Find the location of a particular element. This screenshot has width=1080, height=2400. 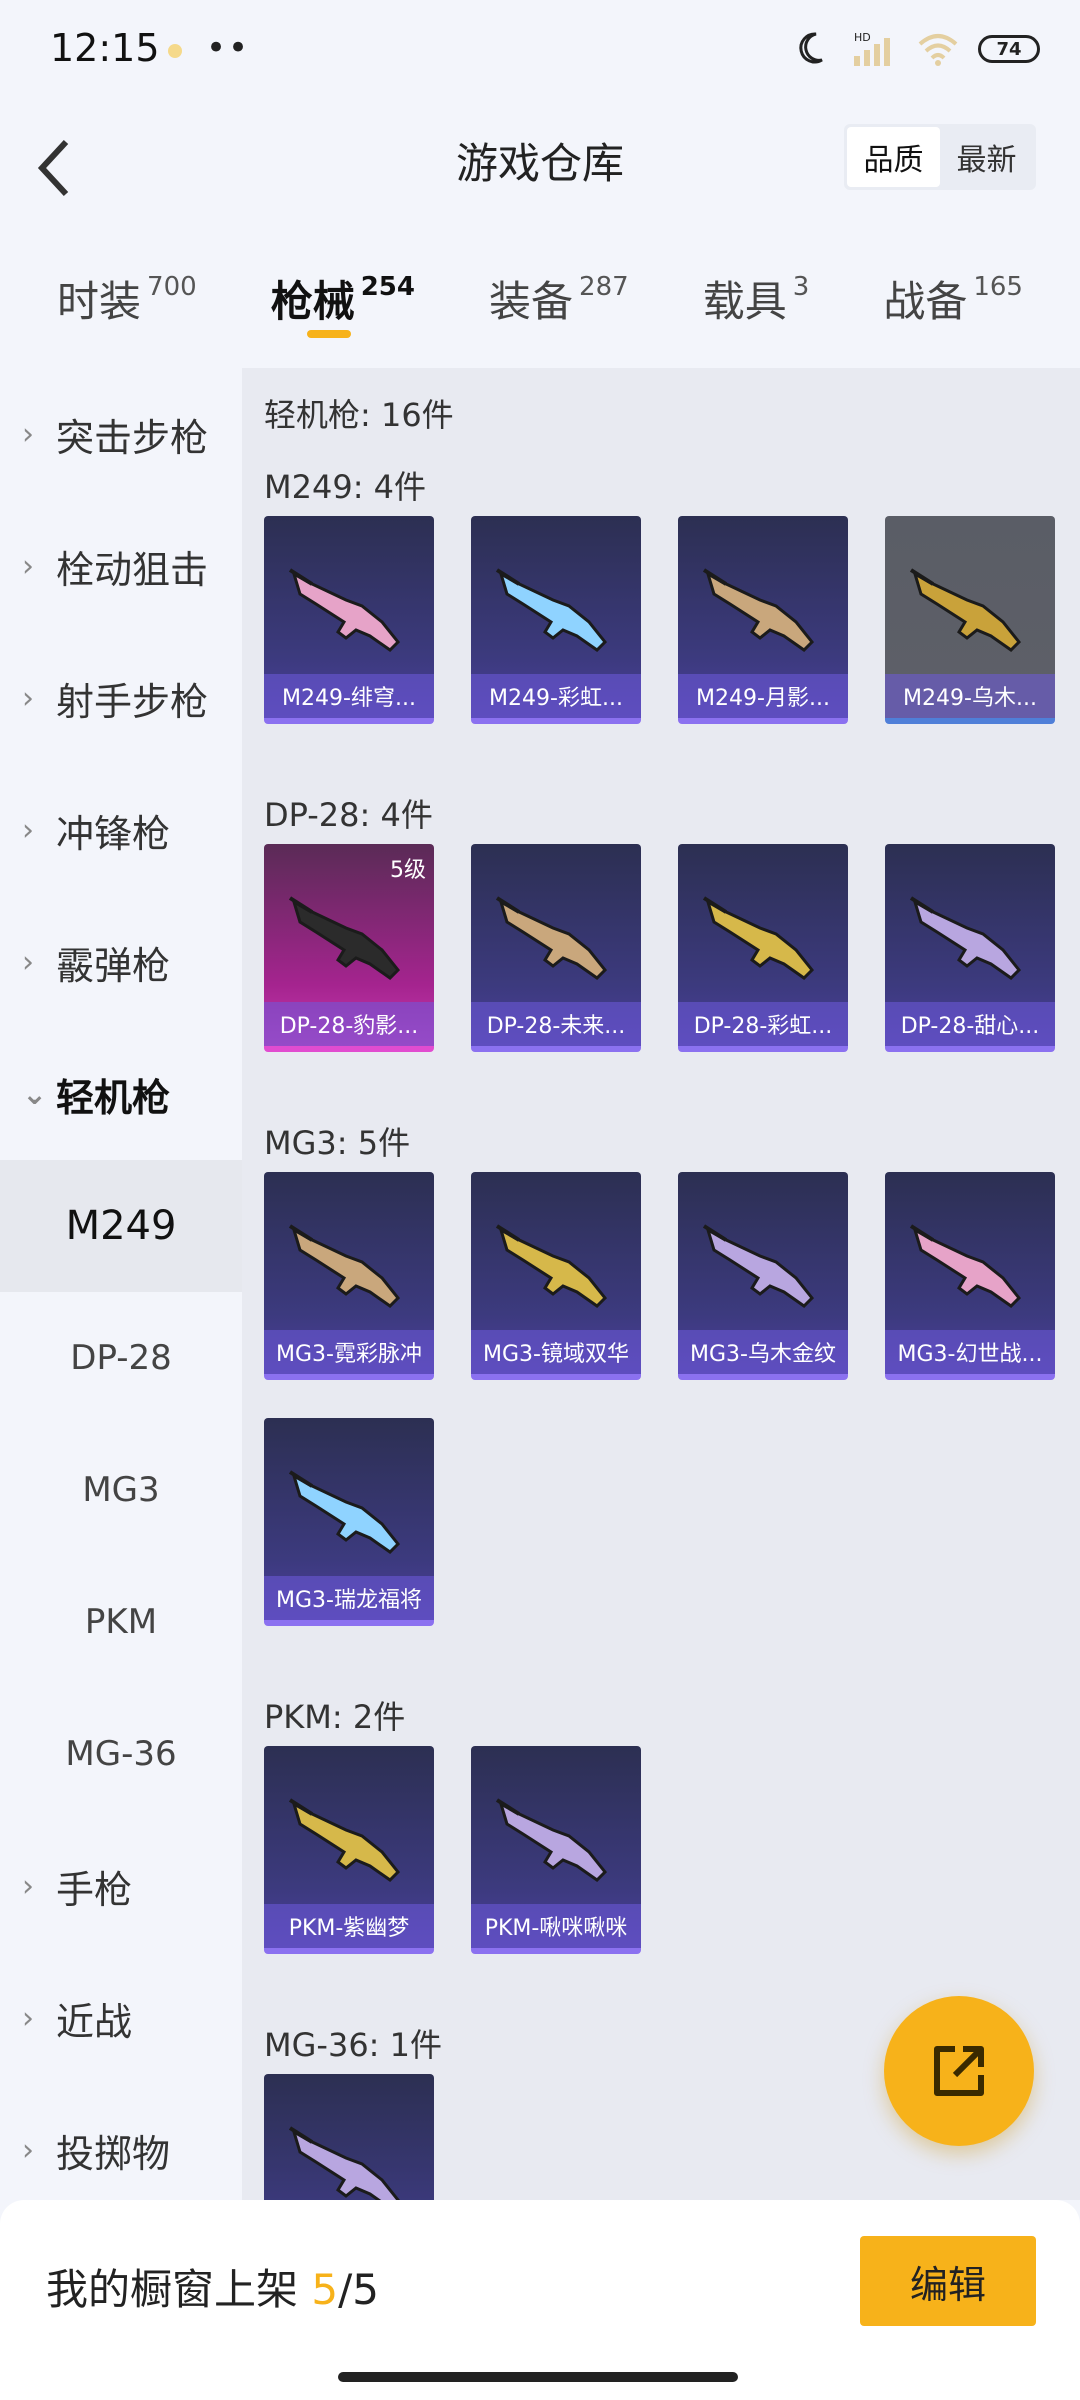

status-icons: HD 74 is located at coordinates (918, 49).